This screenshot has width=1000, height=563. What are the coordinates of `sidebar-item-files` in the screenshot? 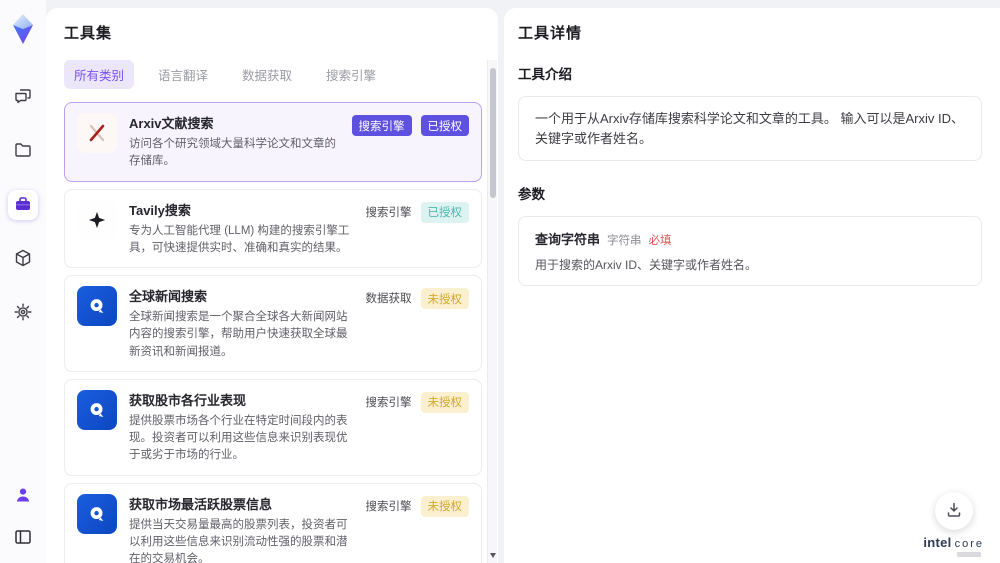 It's located at (23, 151).